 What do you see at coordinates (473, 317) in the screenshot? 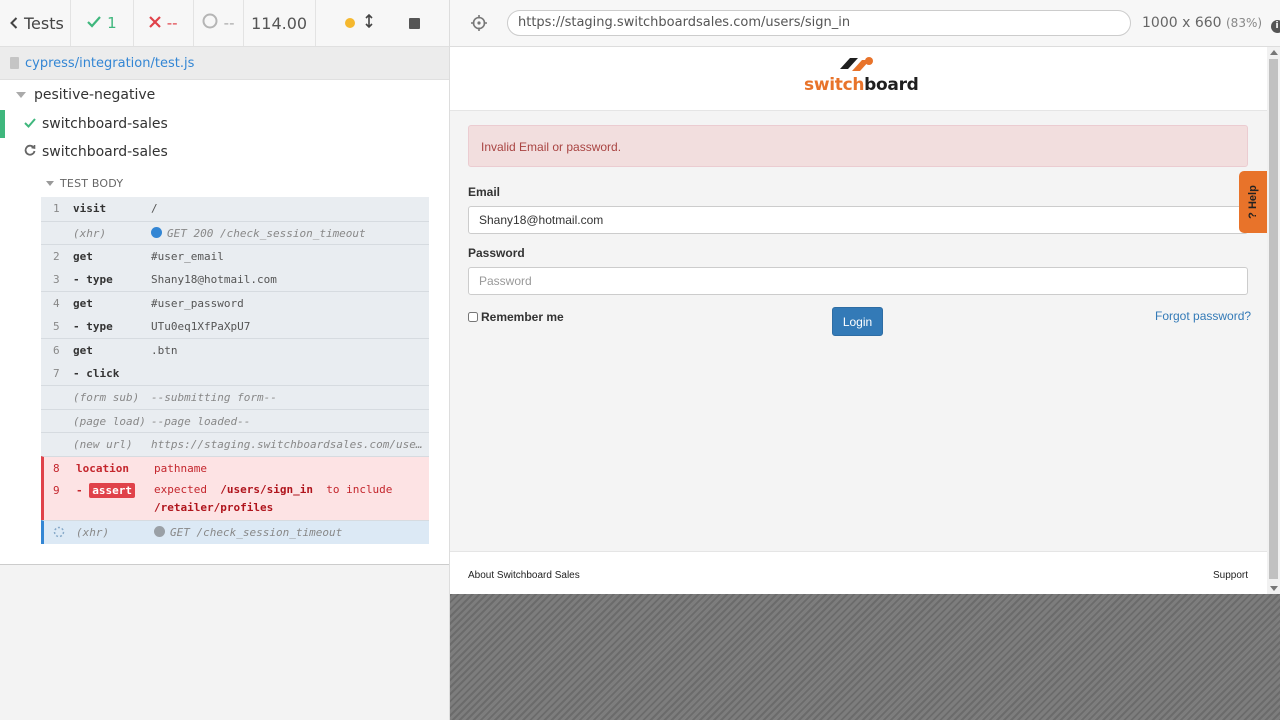
I see `remember-me-checkbox` at bounding box center [473, 317].